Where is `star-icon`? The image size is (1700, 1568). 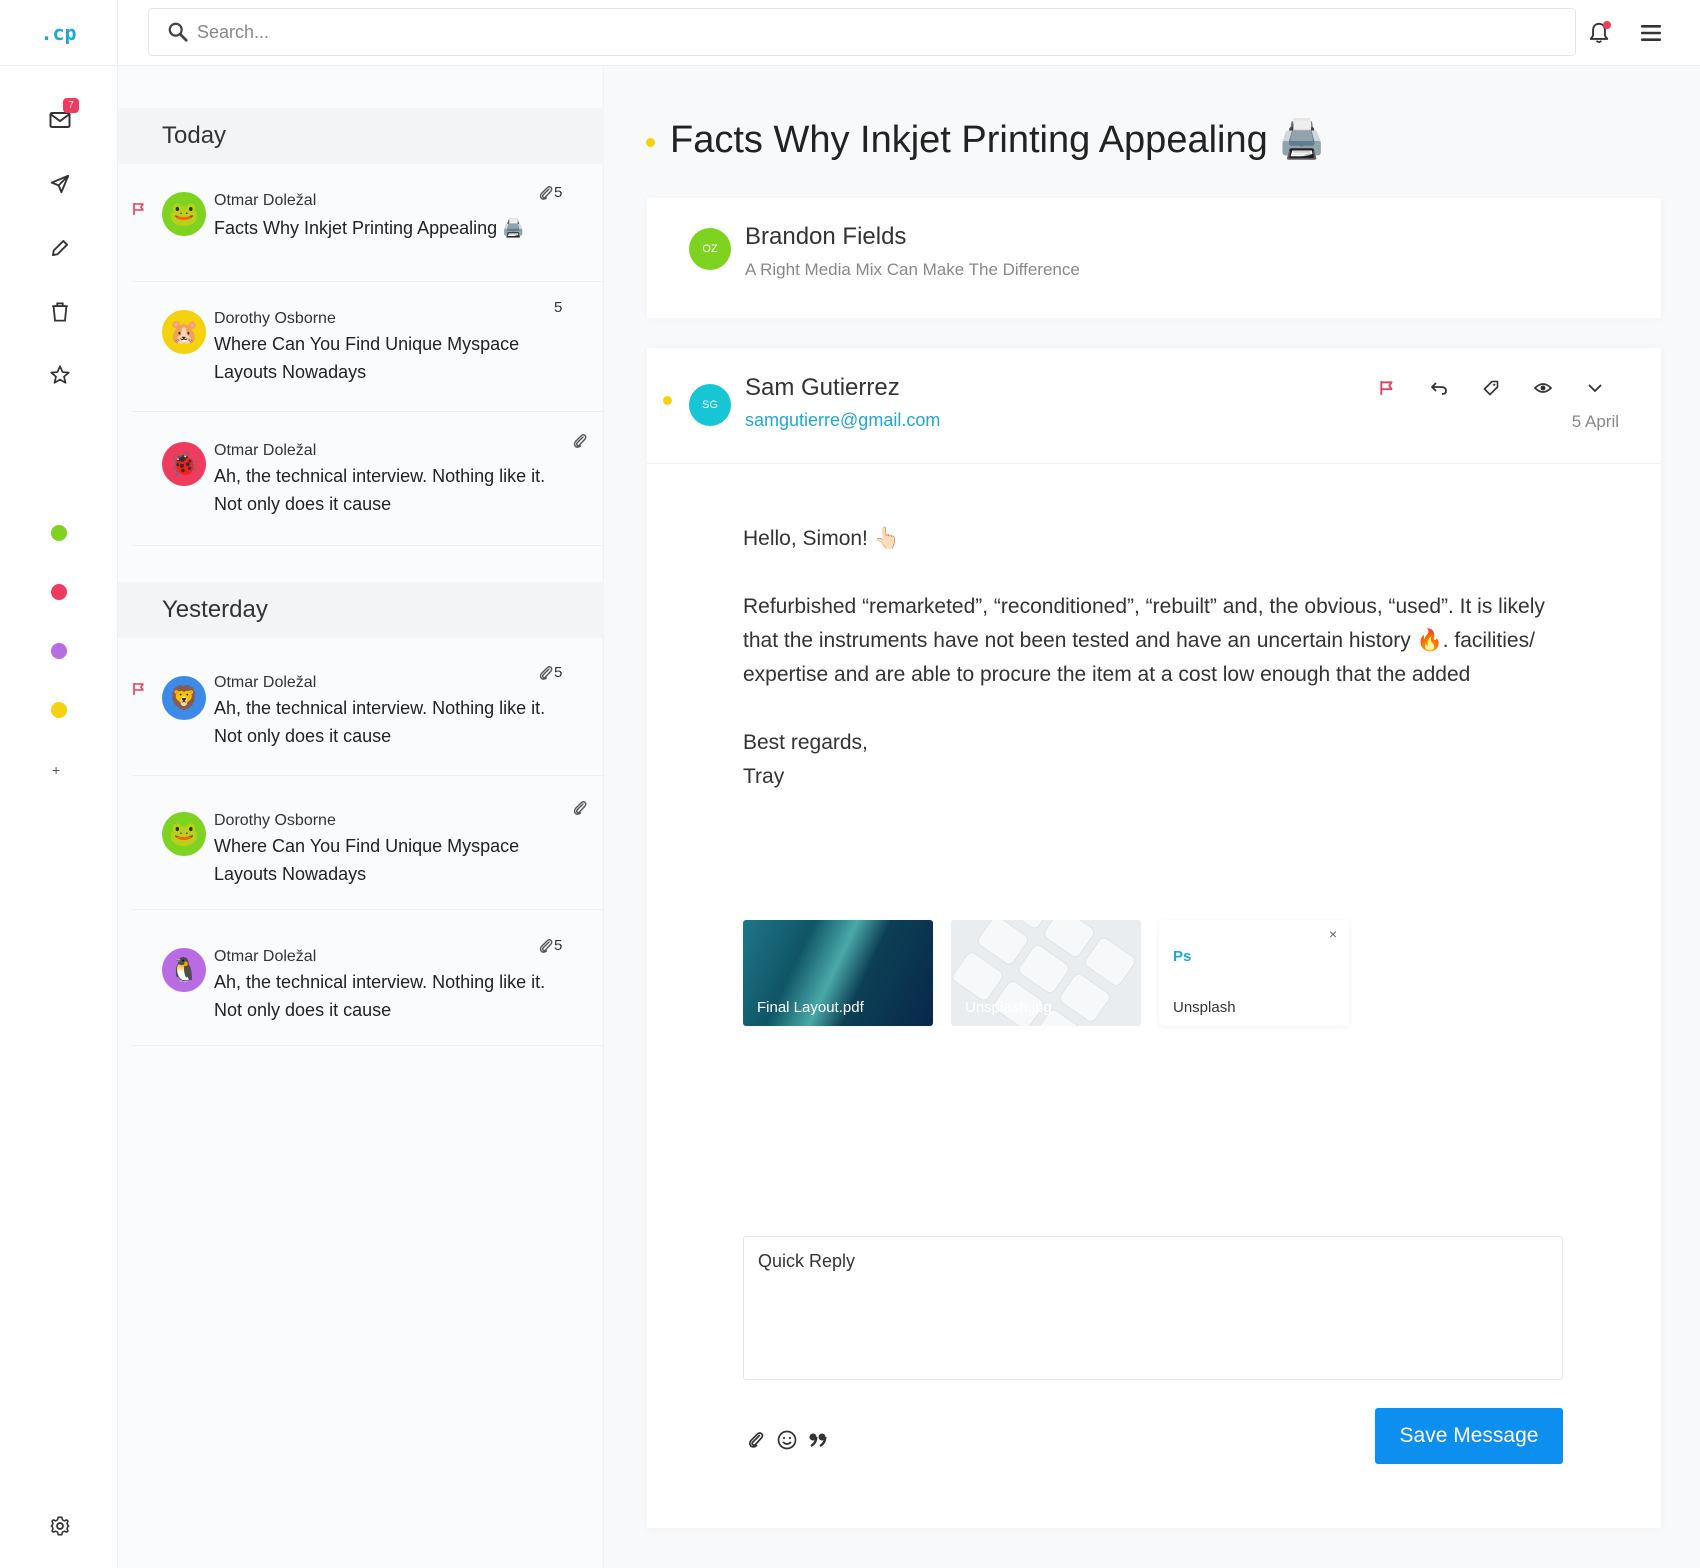 star-icon is located at coordinates (60, 374).